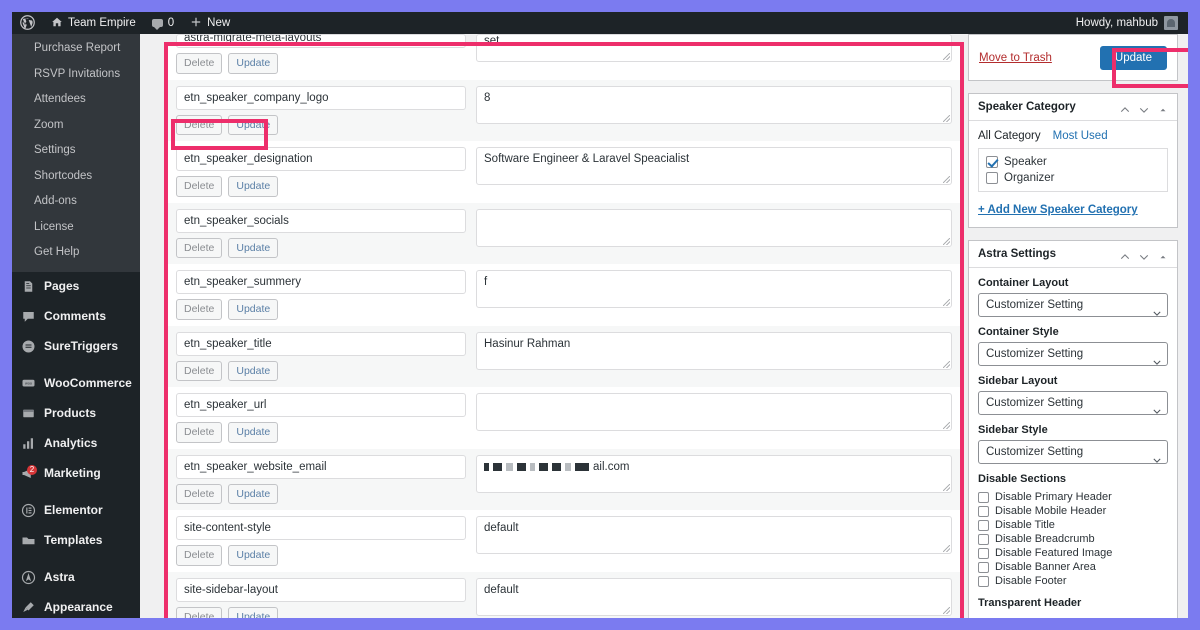 This screenshot has height=630, width=1200. Describe the element at coordinates (1073, 497) in the screenshot. I see `disable-section-row: Disable Primary Header` at that location.